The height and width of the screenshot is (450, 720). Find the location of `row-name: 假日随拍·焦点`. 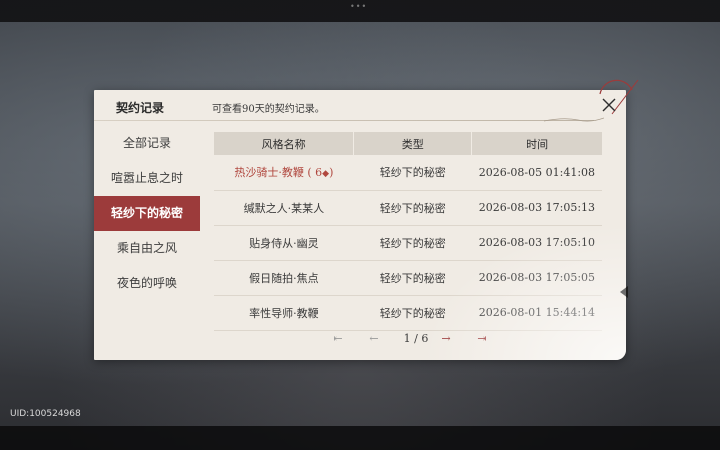

row-name: 假日随拍·焦点 is located at coordinates (284, 278).